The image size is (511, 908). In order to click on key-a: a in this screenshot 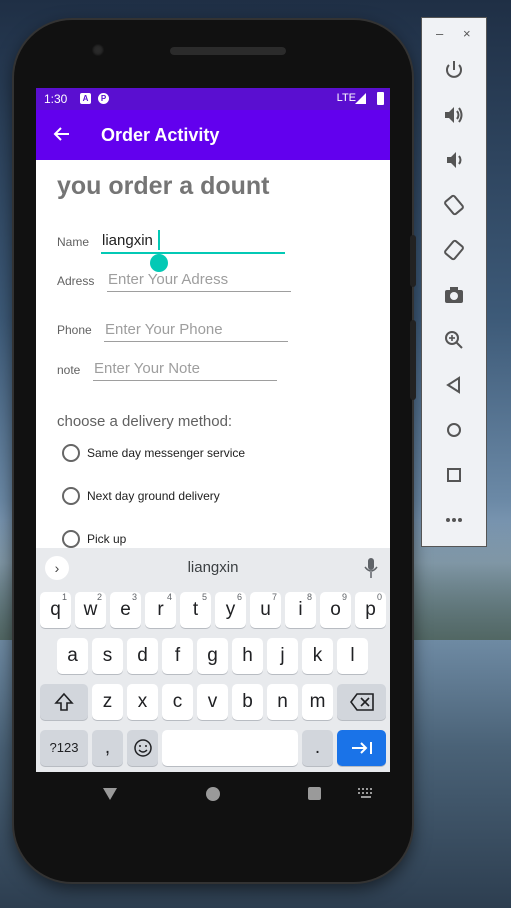, I will do `click(72, 656)`.